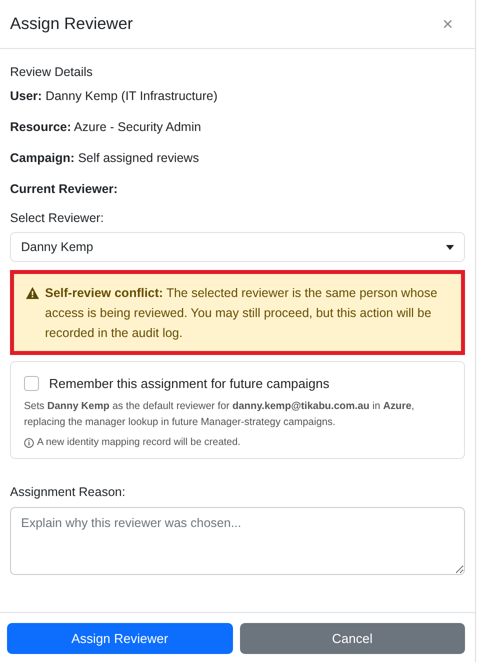 This screenshot has width=479, height=662. What do you see at coordinates (450, 247) in the screenshot?
I see `caret-icon` at bounding box center [450, 247].